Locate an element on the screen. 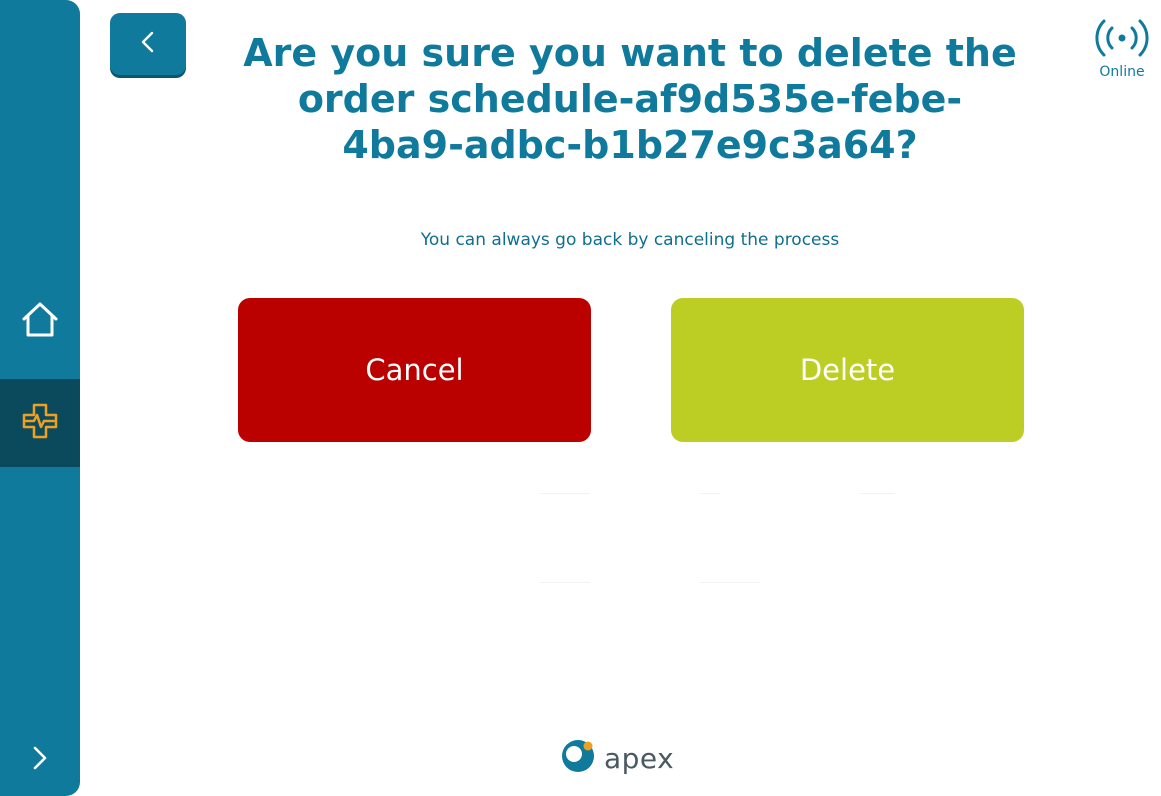 The width and height of the screenshot is (1161, 796). apex-logo-icon is located at coordinates (578, 758).